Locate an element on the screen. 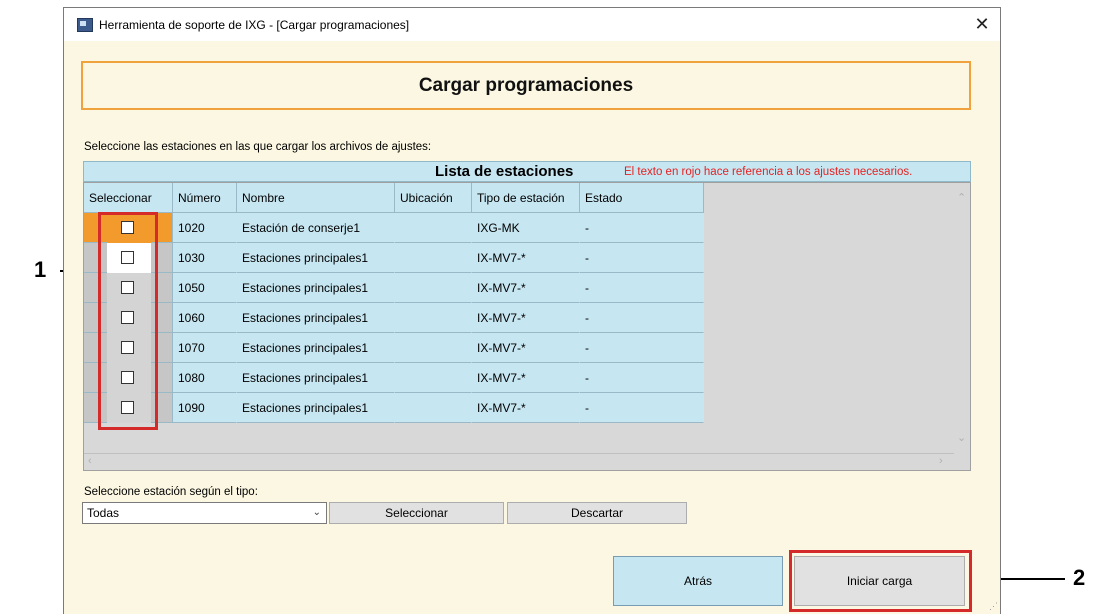 Image resolution: width=1096 pixels, height=614 pixels. table-row: 1060 Estaciones principales1 IX-MV7-* - is located at coordinates (394, 318).